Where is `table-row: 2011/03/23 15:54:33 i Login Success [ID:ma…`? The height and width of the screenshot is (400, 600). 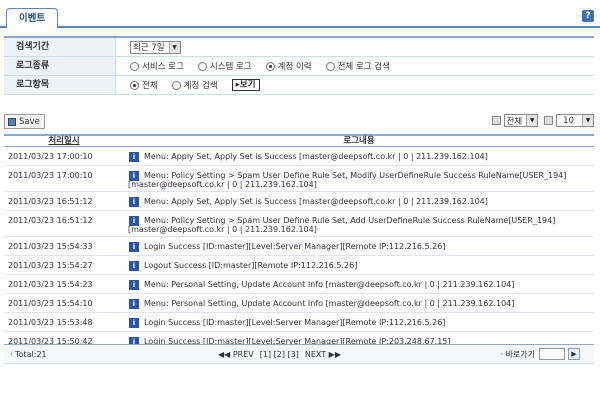
table-row: 2011/03/23 15:54:33 i Login Success [ID:ma… is located at coordinates (299, 246).